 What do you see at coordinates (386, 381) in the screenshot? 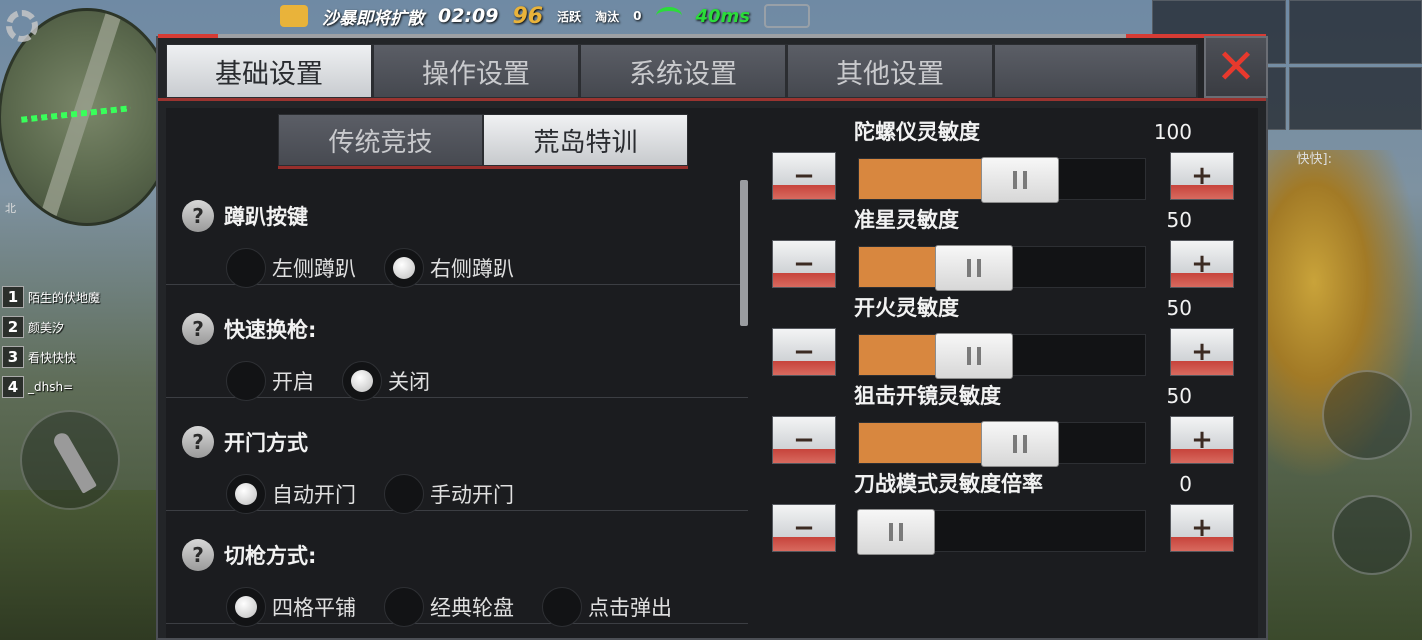
I see `radio-option-off: 关闭` at bounding box center [386, 381].